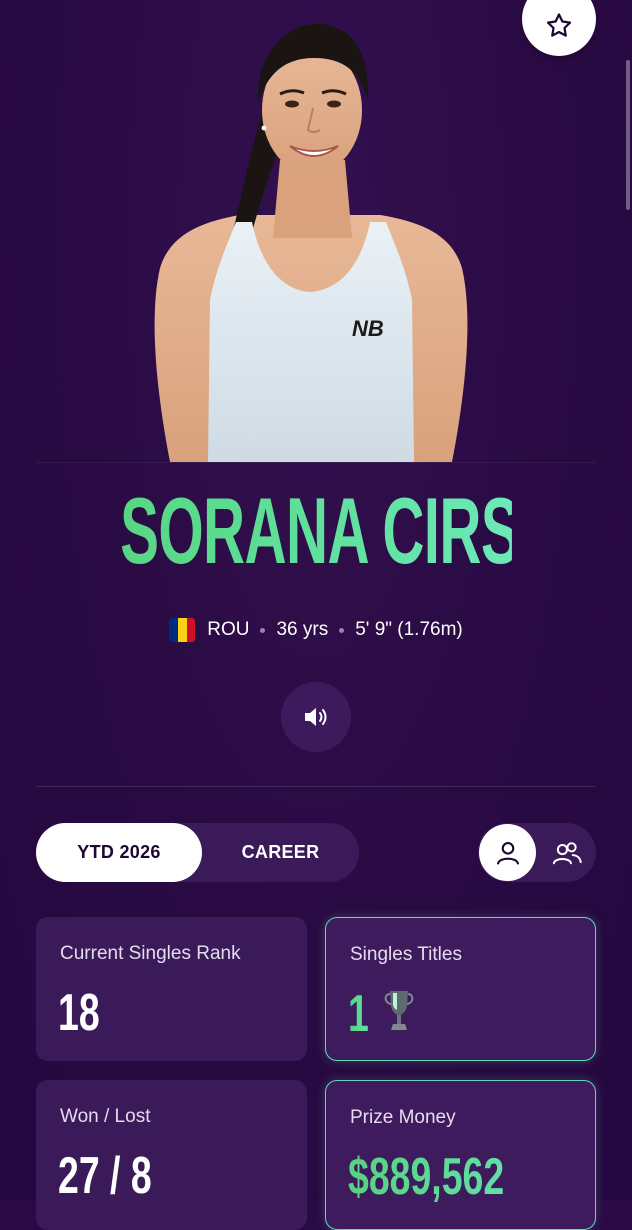  I want to click on stat-label: Current Singles Rank, so click(150, 953).